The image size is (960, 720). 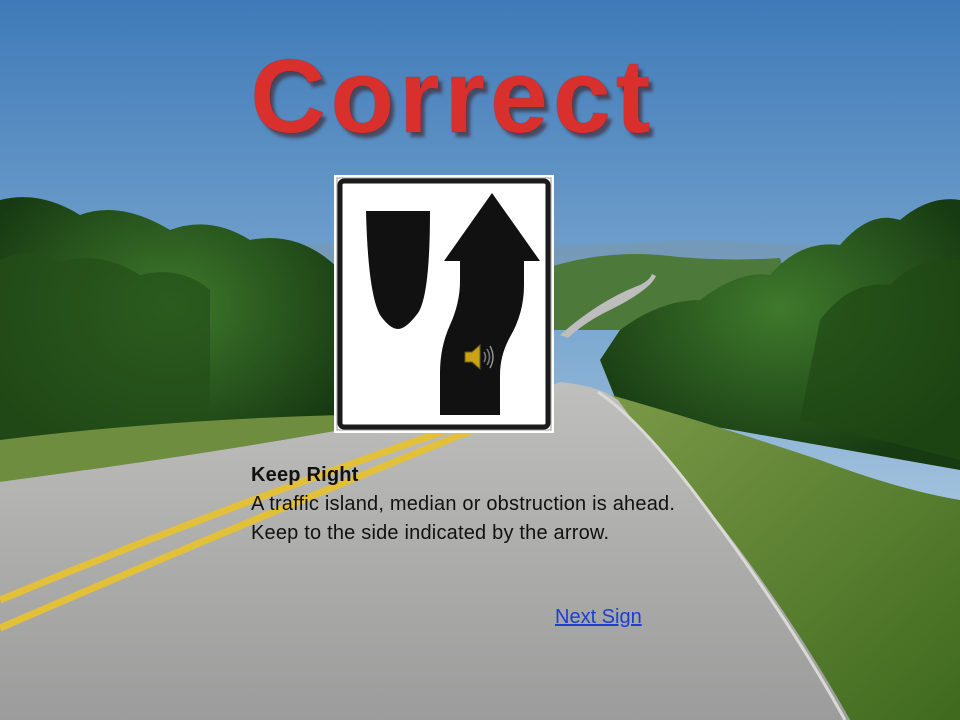 I want to click on keep-right-sign-icon, so click(x=444, y=304).